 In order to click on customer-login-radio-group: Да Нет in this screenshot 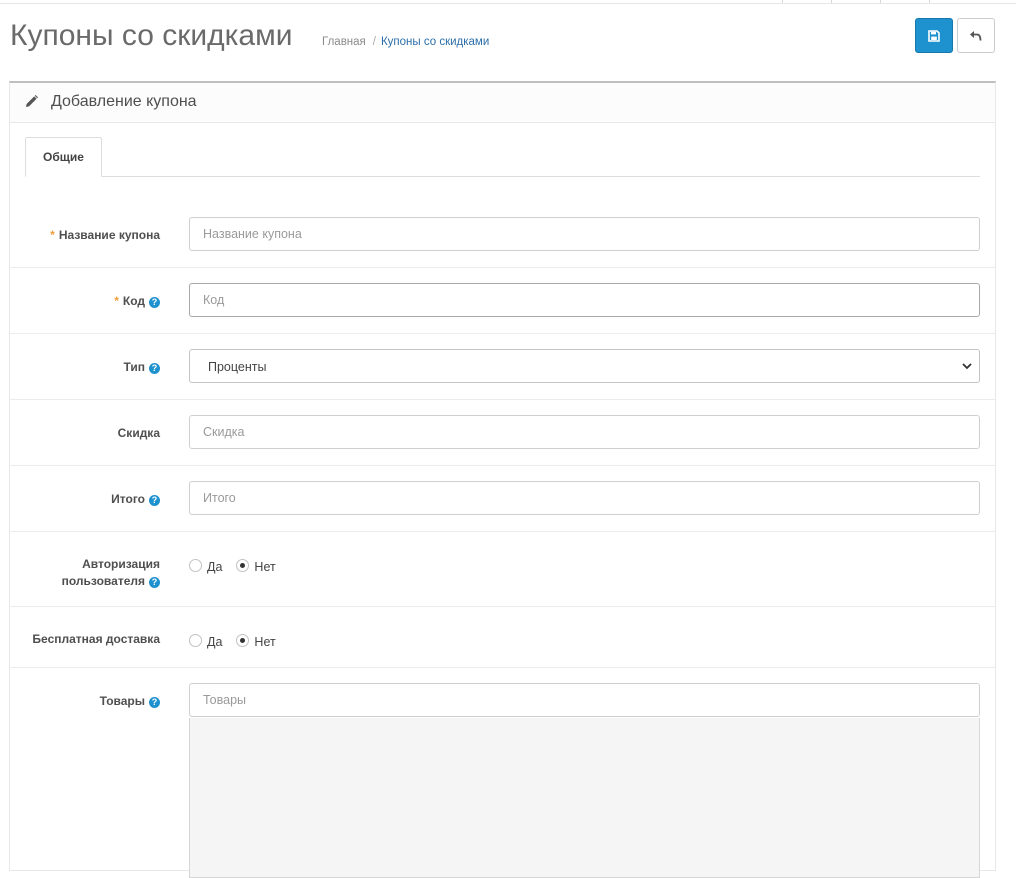, I will do `click(239, 566)`.